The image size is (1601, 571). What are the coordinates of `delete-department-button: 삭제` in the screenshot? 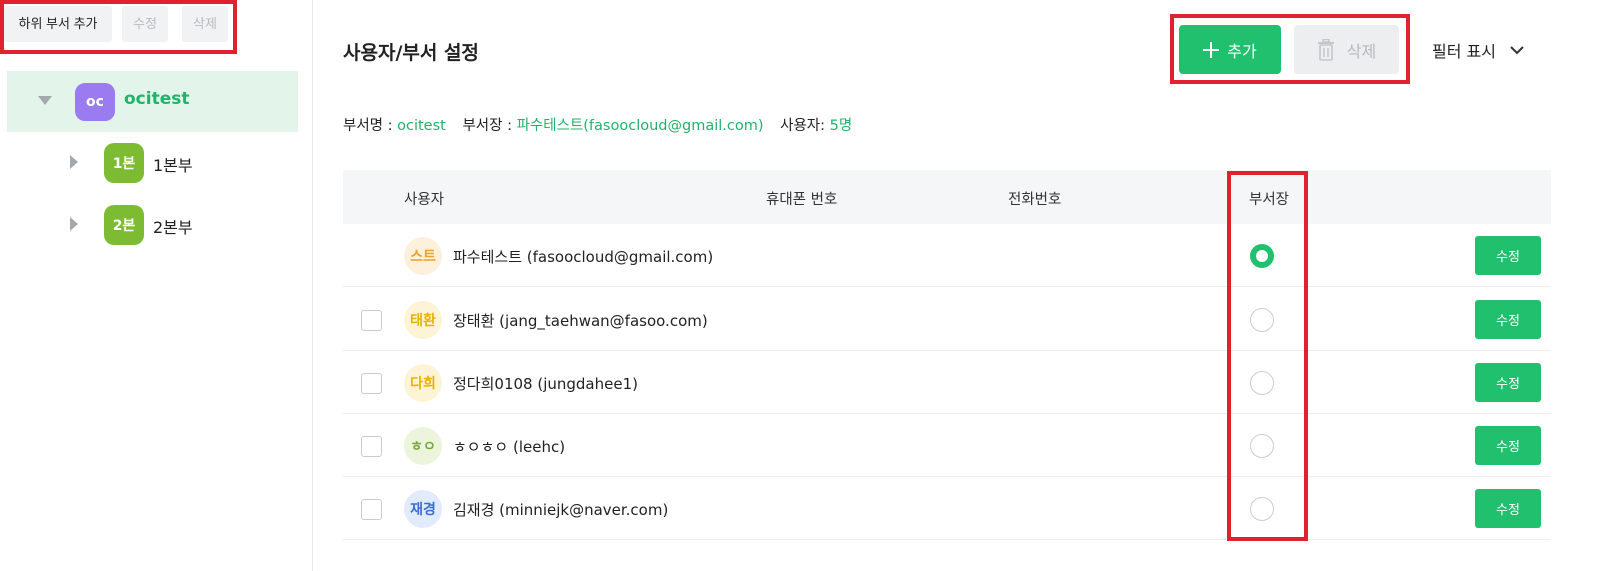 It's located at (205, 24).